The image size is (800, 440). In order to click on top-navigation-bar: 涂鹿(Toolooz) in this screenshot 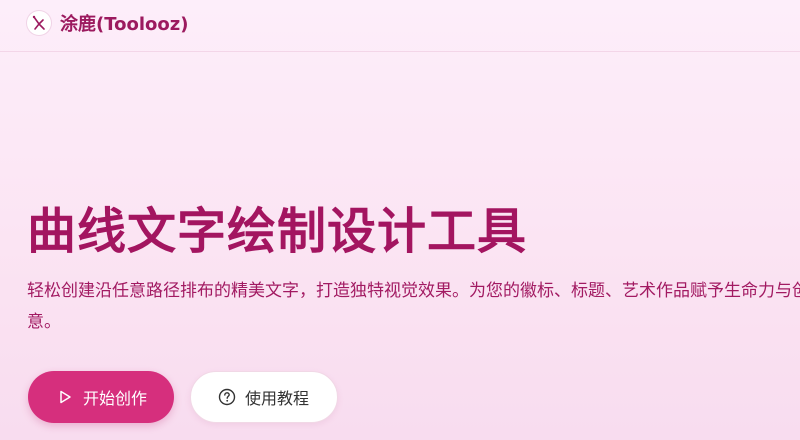, I will do `click(400, 26)`.